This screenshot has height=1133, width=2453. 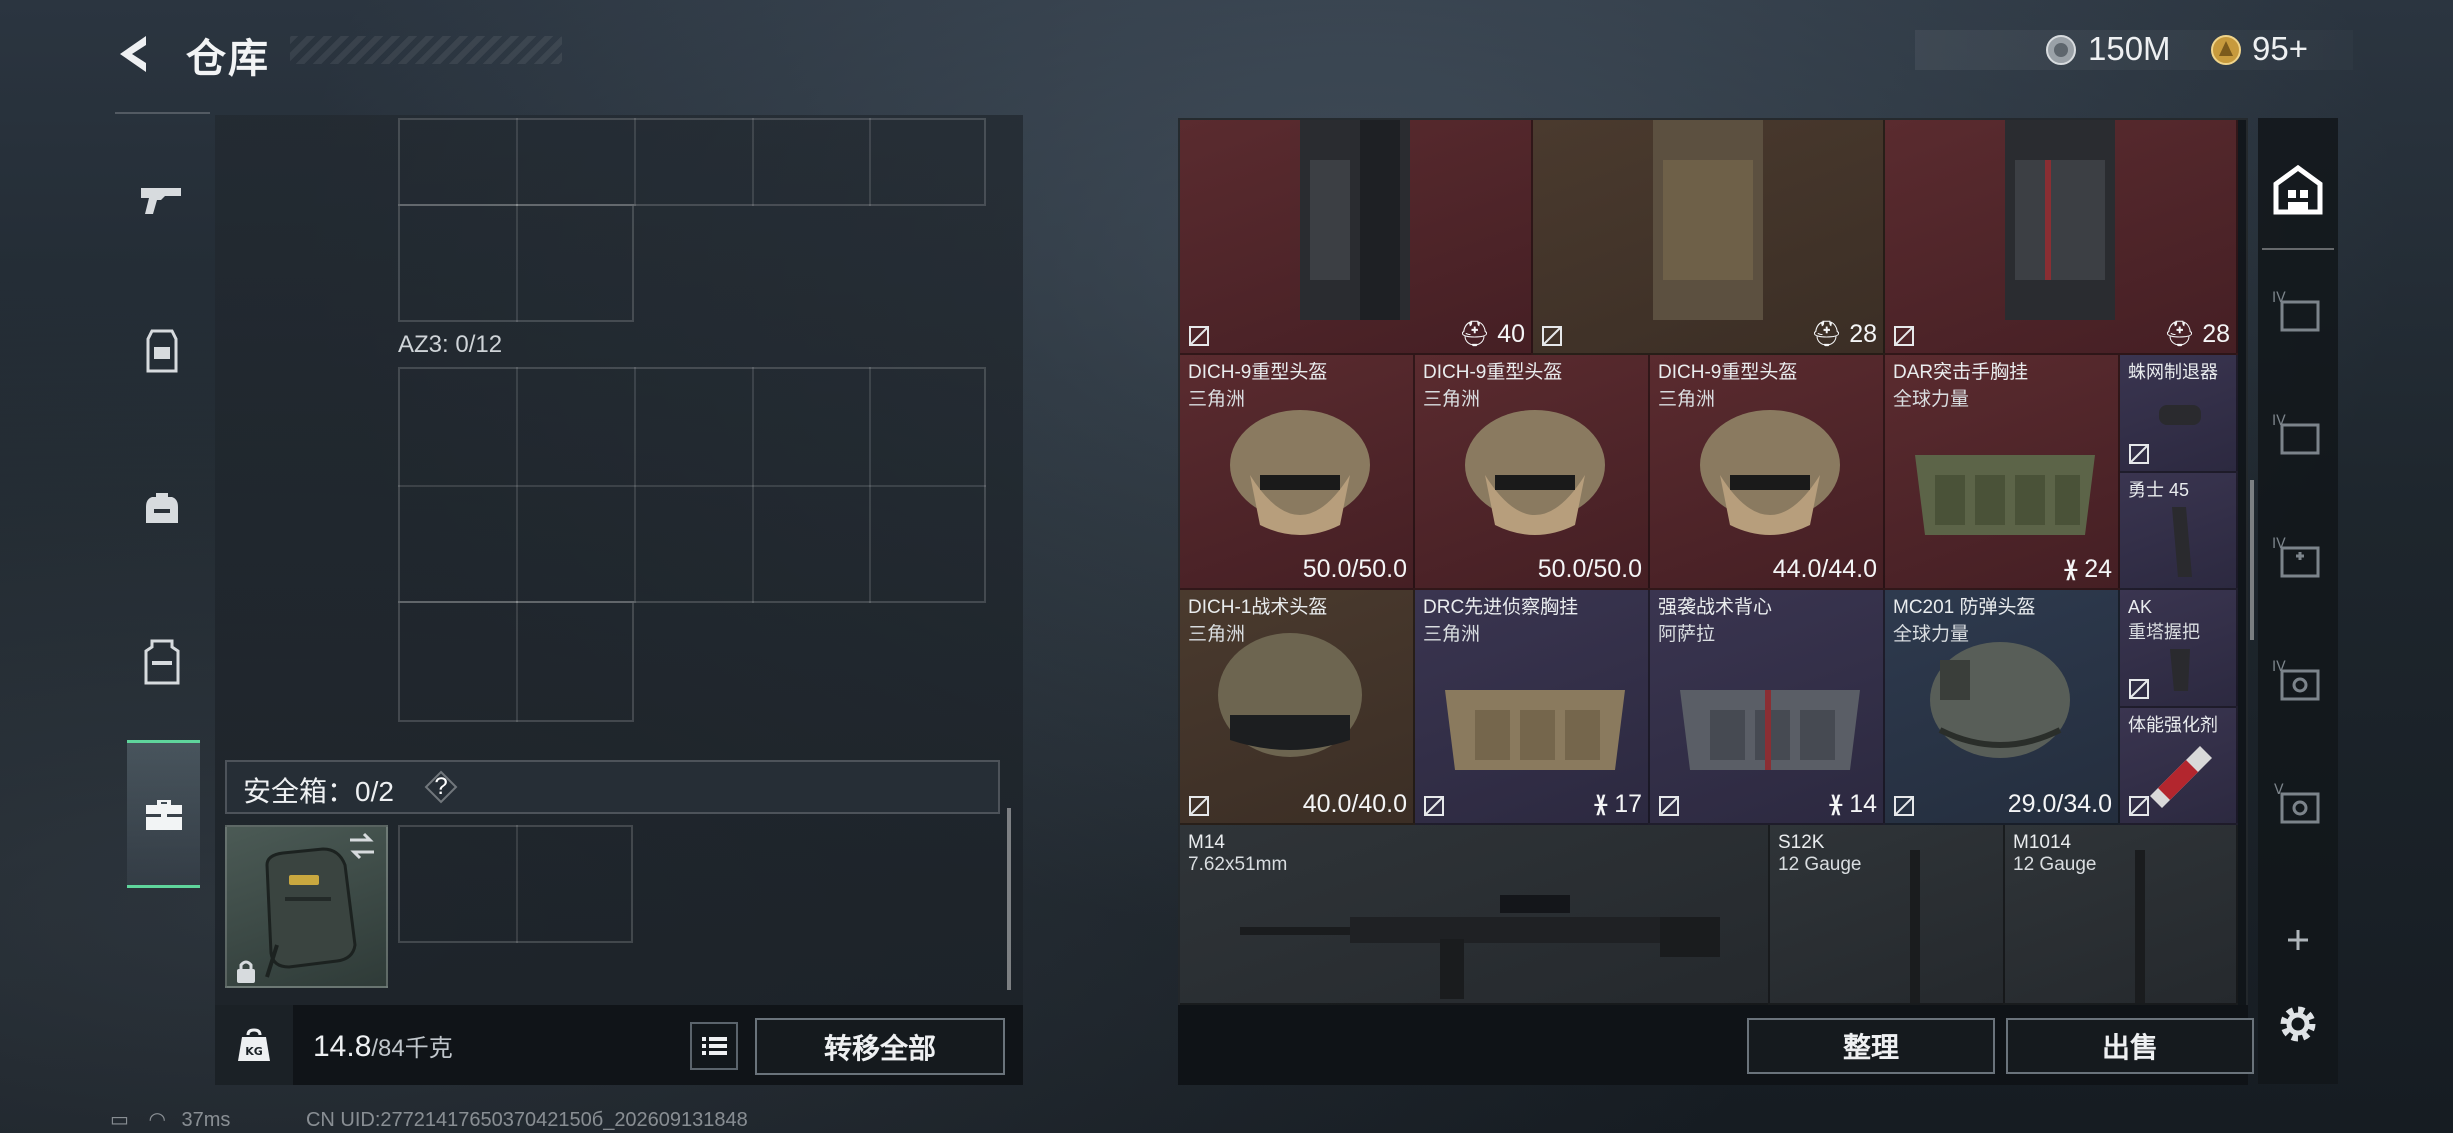 I want to click on pistol-icon, so click(x=161, y=201).